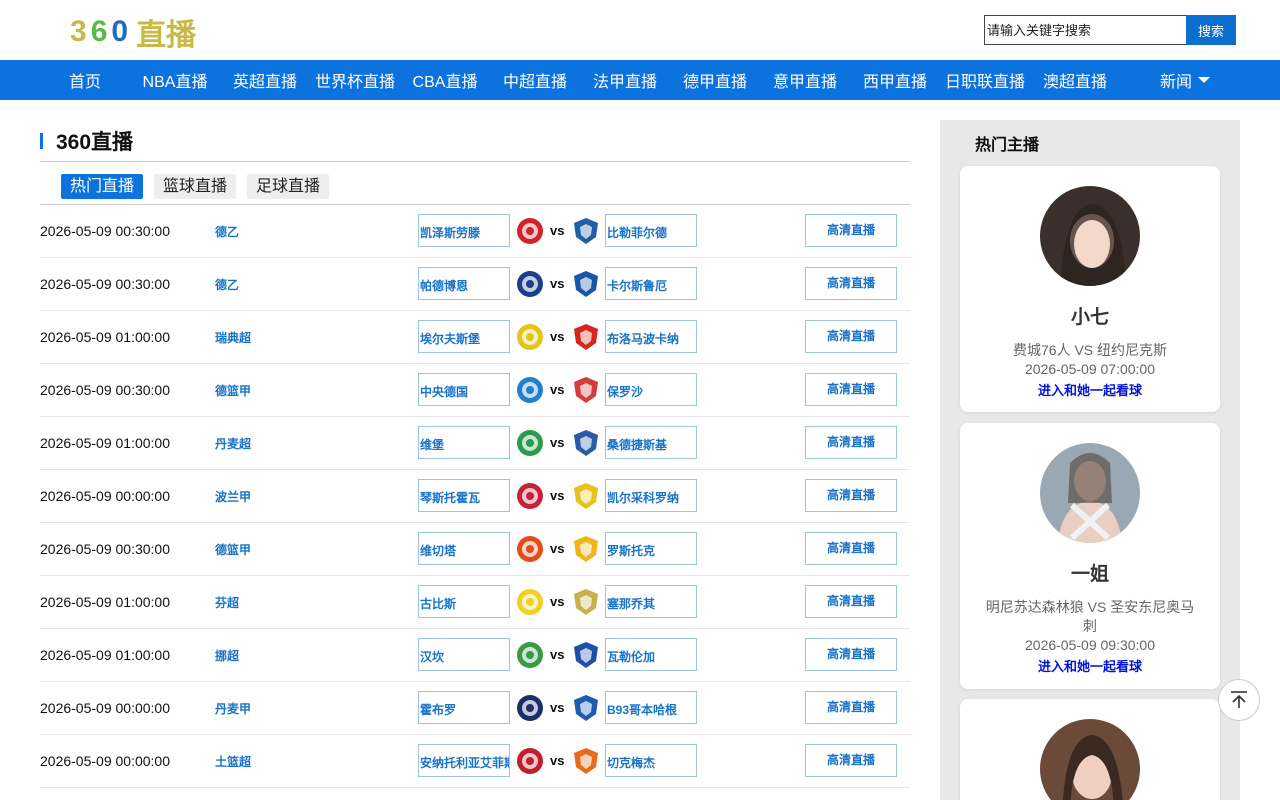  I want to click on home-team-link: 霍布罗, so click(464, 707).